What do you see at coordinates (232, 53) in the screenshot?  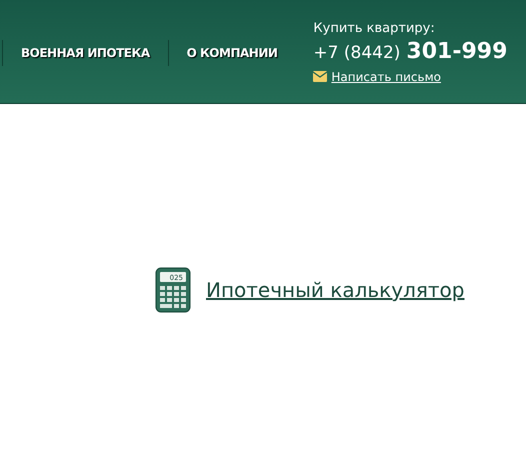 I see `nav-link: О КОМПАНИИ` at bounding box center [232, 53].